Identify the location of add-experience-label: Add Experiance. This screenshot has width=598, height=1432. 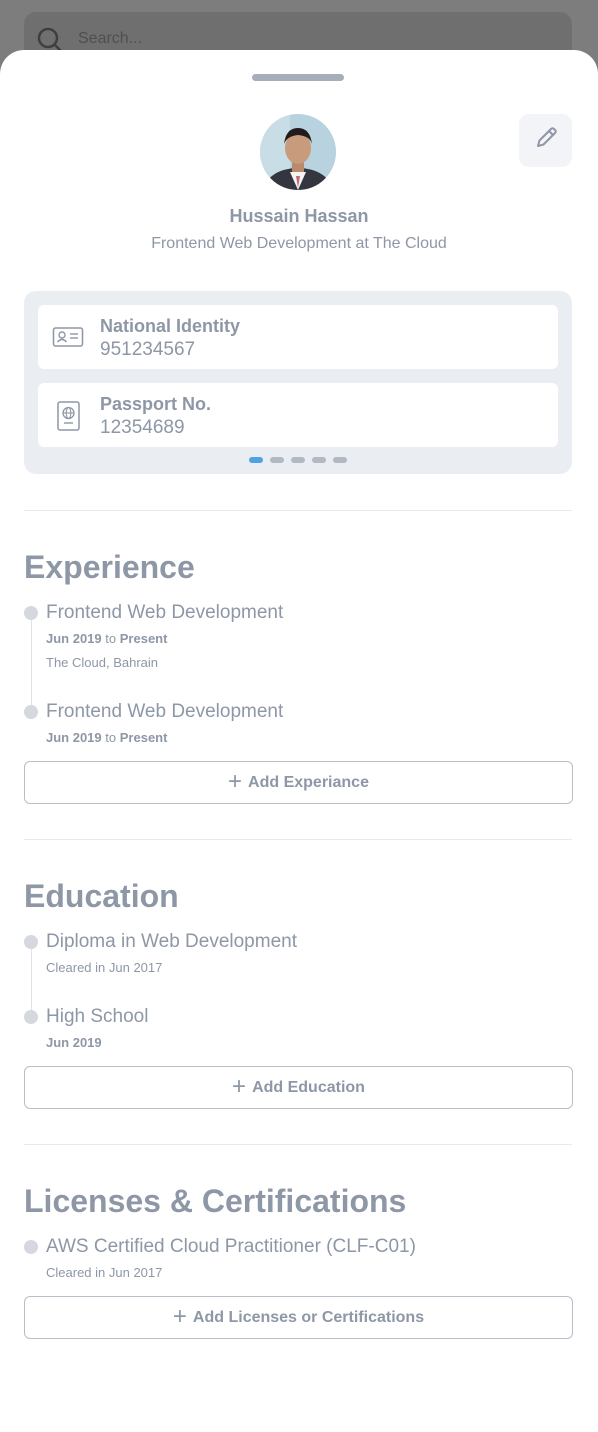
(308, 782).